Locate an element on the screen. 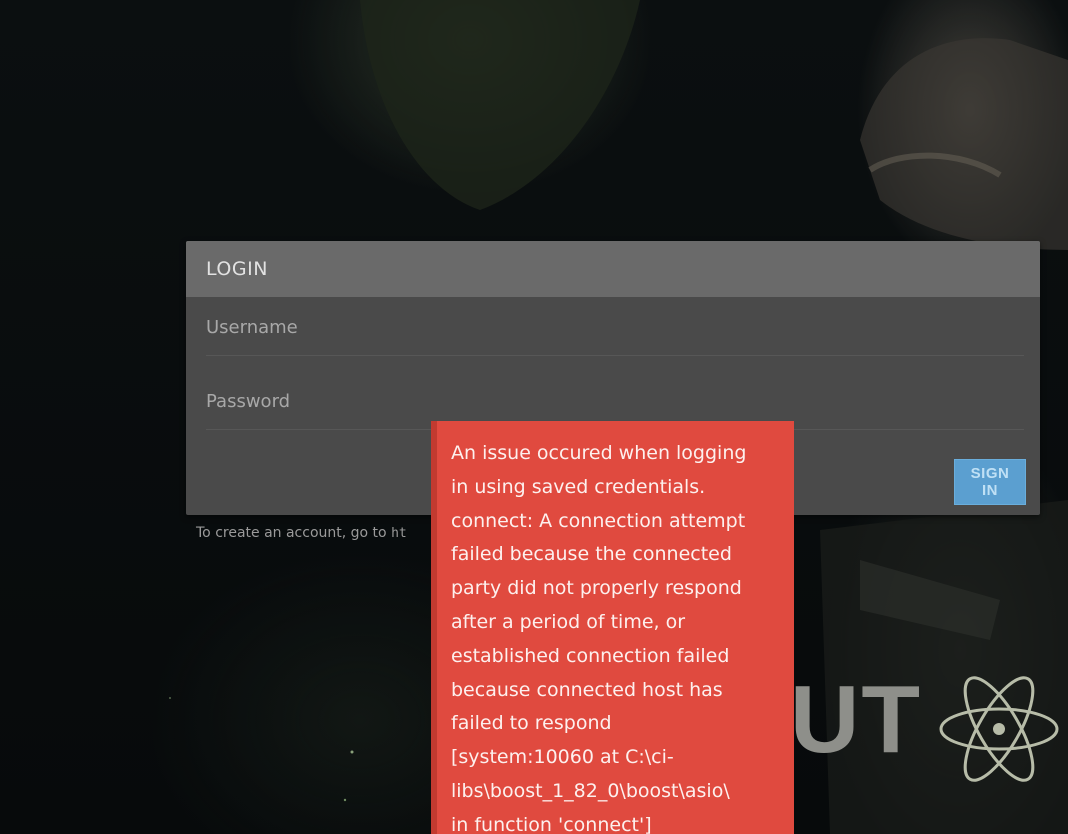 This screenshot has height=834, width=1068. username-field is located at coordinates (615, 328).